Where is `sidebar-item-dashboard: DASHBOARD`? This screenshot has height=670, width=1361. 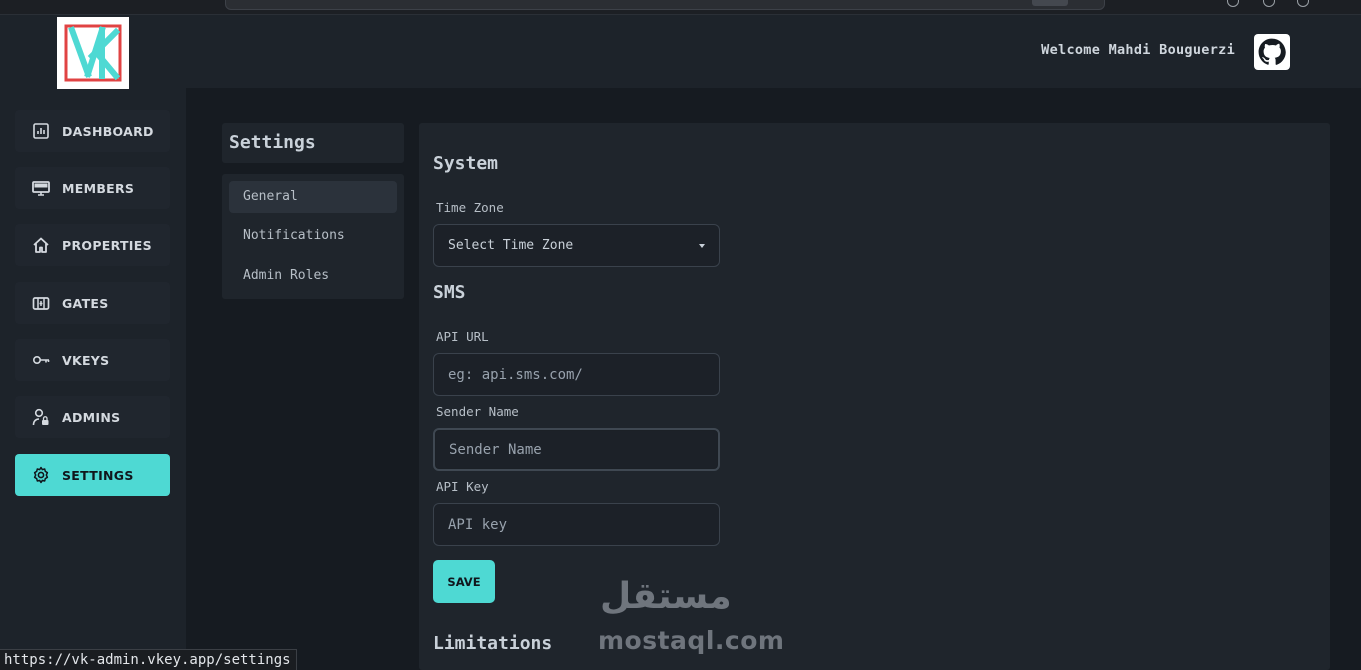 sidebar-item-dashboard: DASHBOARD is located at coordinates (92, 131).